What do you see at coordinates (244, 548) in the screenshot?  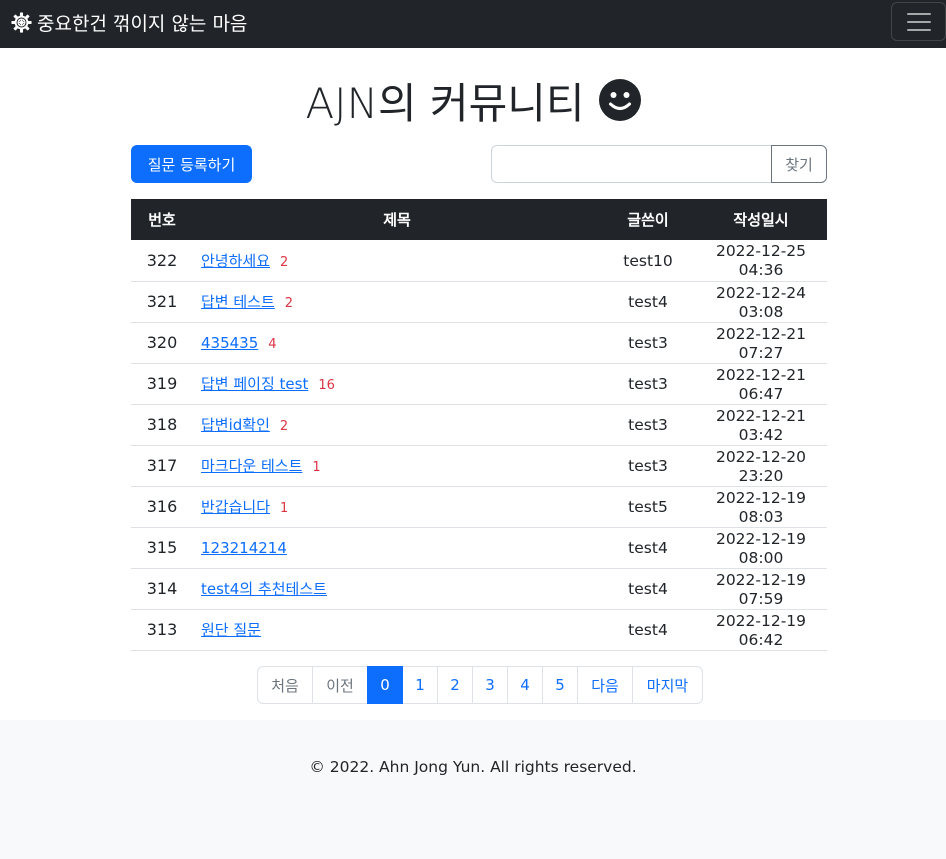 I see `question-title-link: 123214214` at bounding box center [244, 548].